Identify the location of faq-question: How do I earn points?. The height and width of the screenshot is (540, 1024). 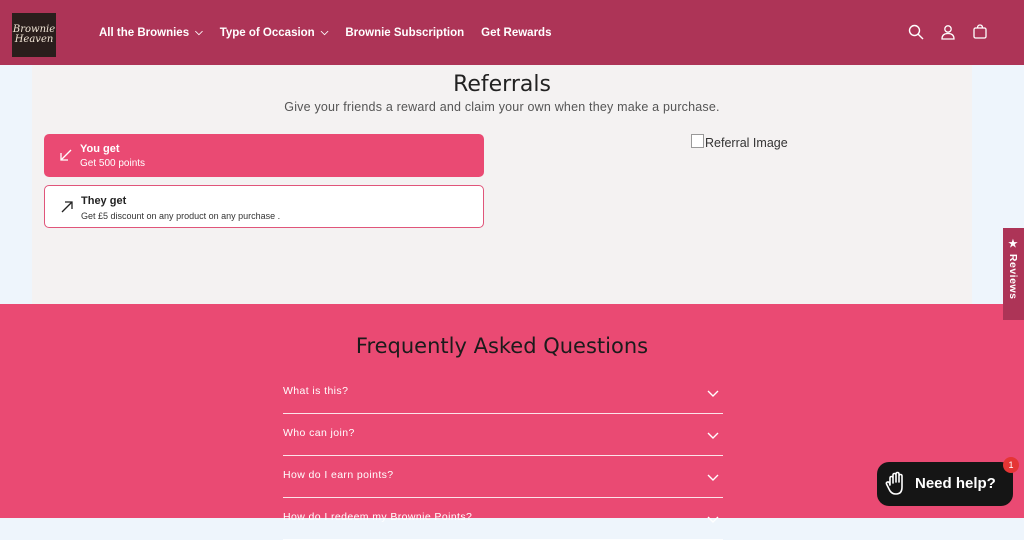
(338, 475).